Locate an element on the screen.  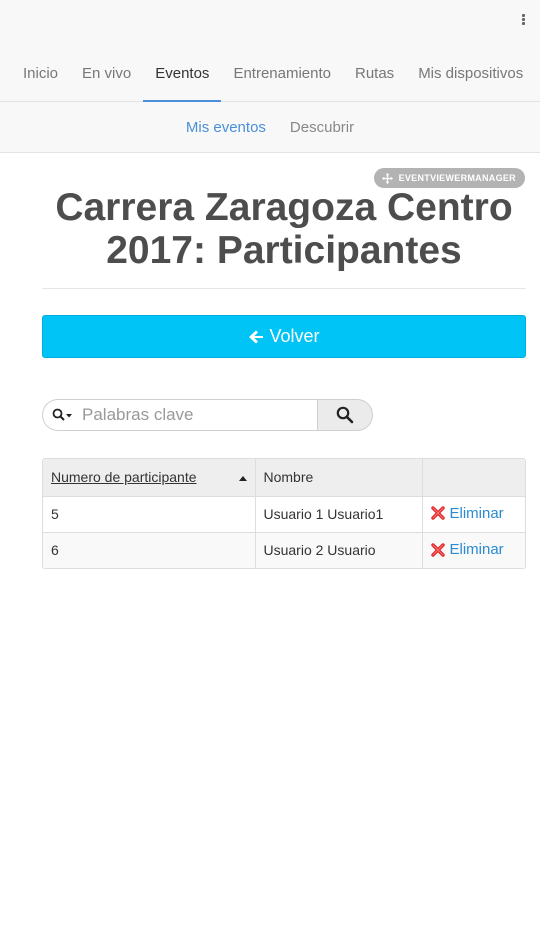
role-badge: EVENTVIEWERMANAGER is located at coordinates (449, 178).